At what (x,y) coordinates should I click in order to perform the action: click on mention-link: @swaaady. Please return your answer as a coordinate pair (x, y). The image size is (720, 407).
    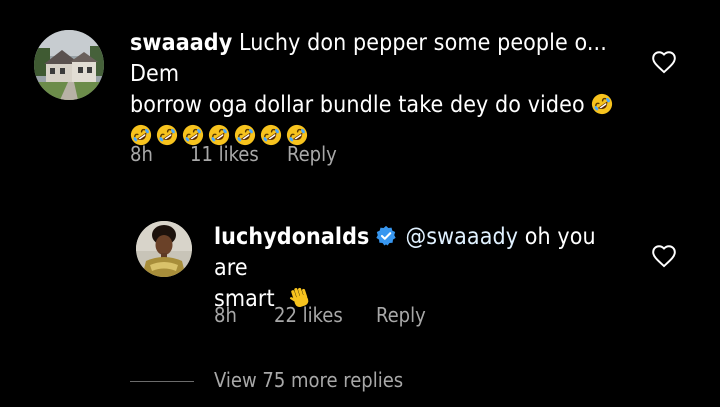
    Looking at the image, I should click on (461, 237).